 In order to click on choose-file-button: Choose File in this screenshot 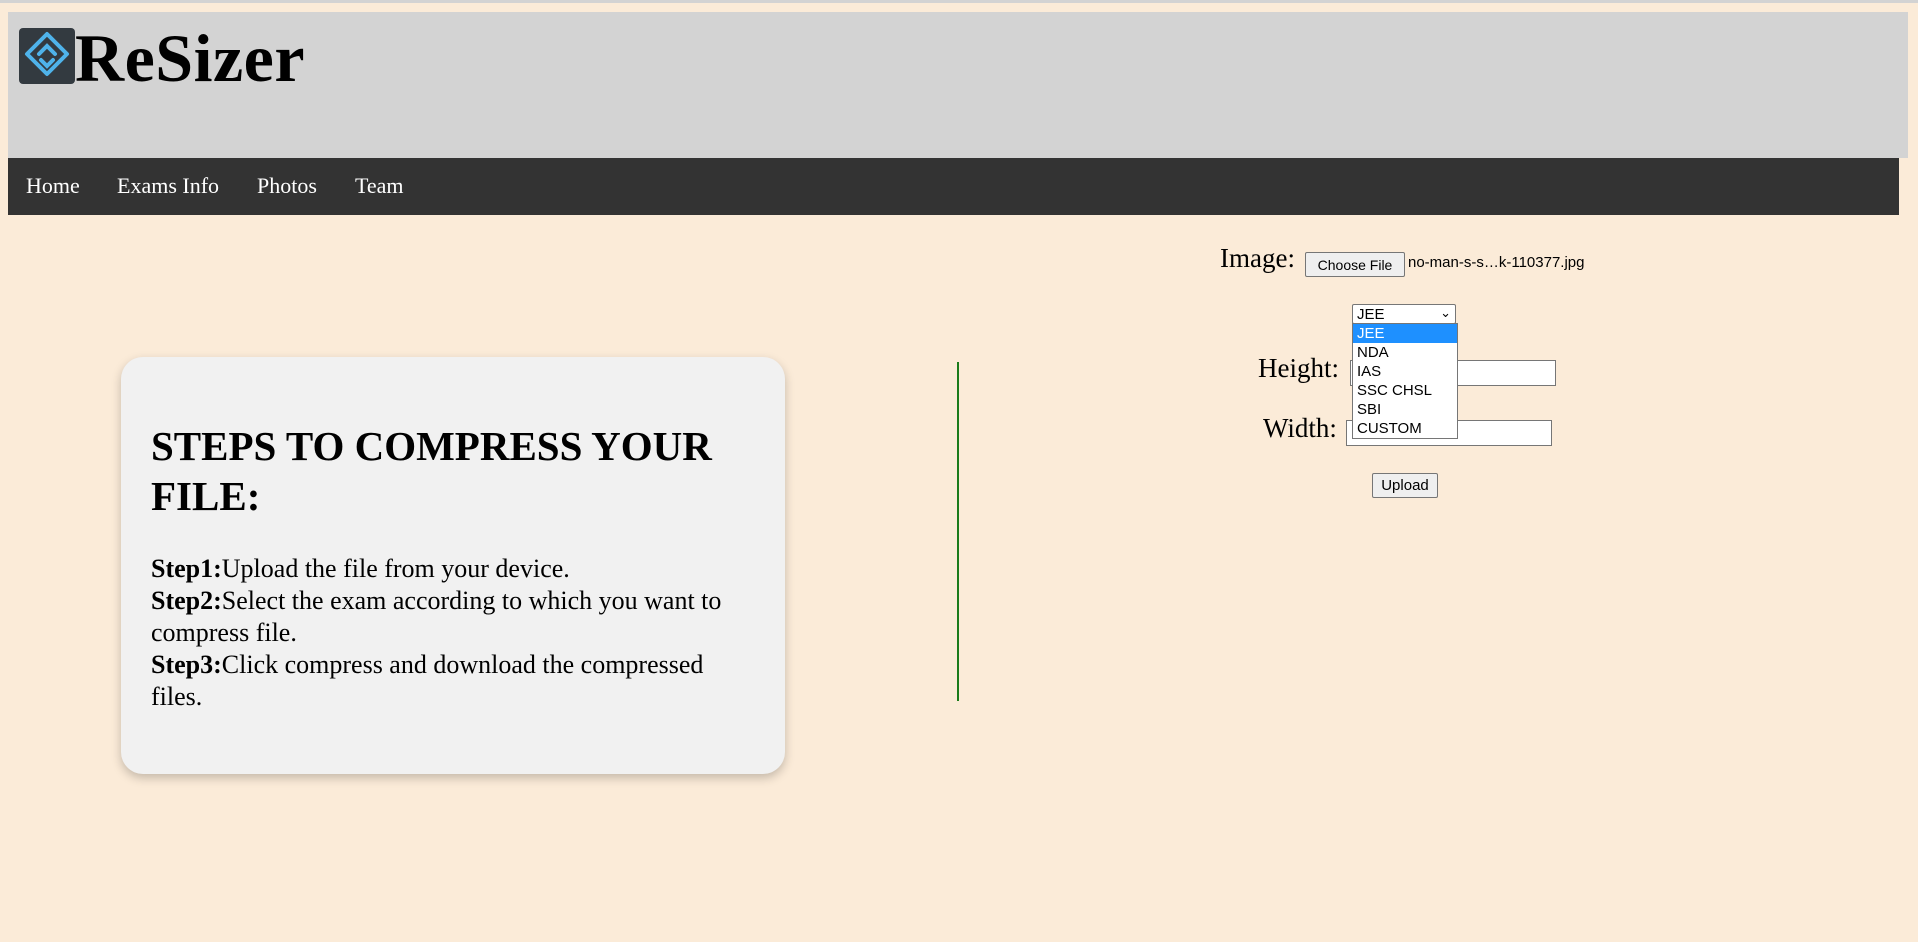, I will do `click(1355, 264)`.